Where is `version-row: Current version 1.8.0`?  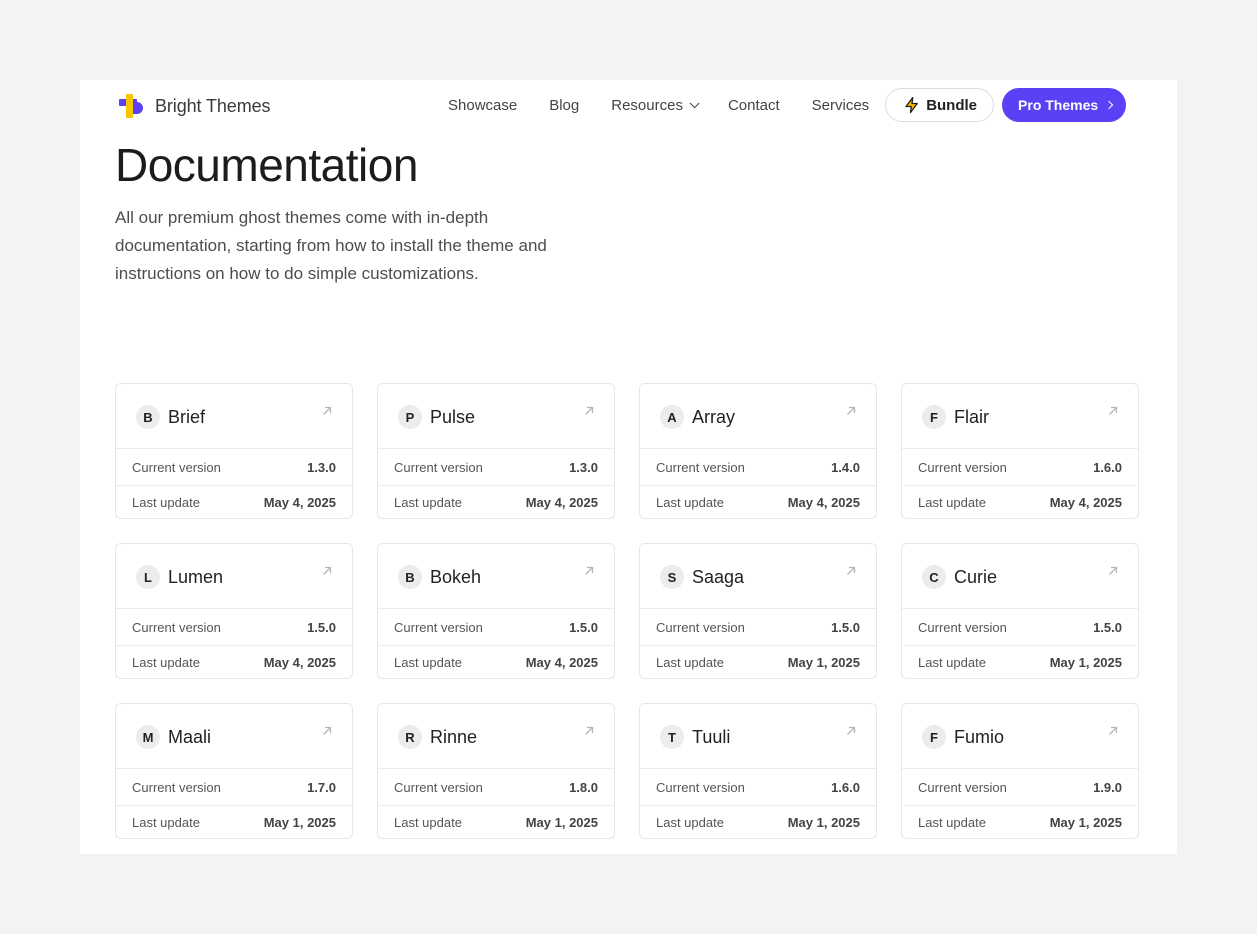
version-row: Current version 1.8.0 is located at coordinates (496, 787).